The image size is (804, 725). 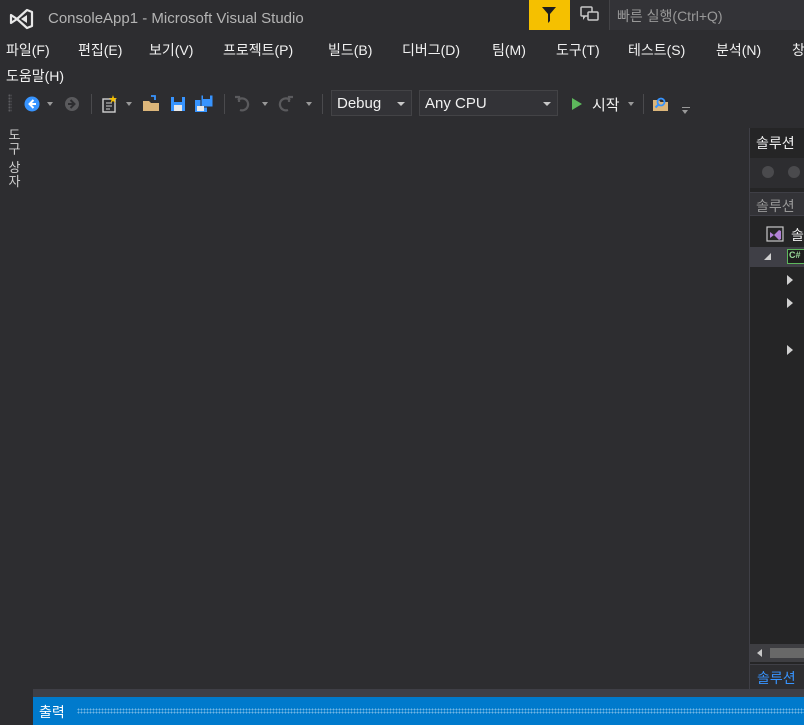 What do you see at coordinates (100, 50) in the screenshot?
I see `menu-edit: 편집(E)` at bounding box center [100, 50].